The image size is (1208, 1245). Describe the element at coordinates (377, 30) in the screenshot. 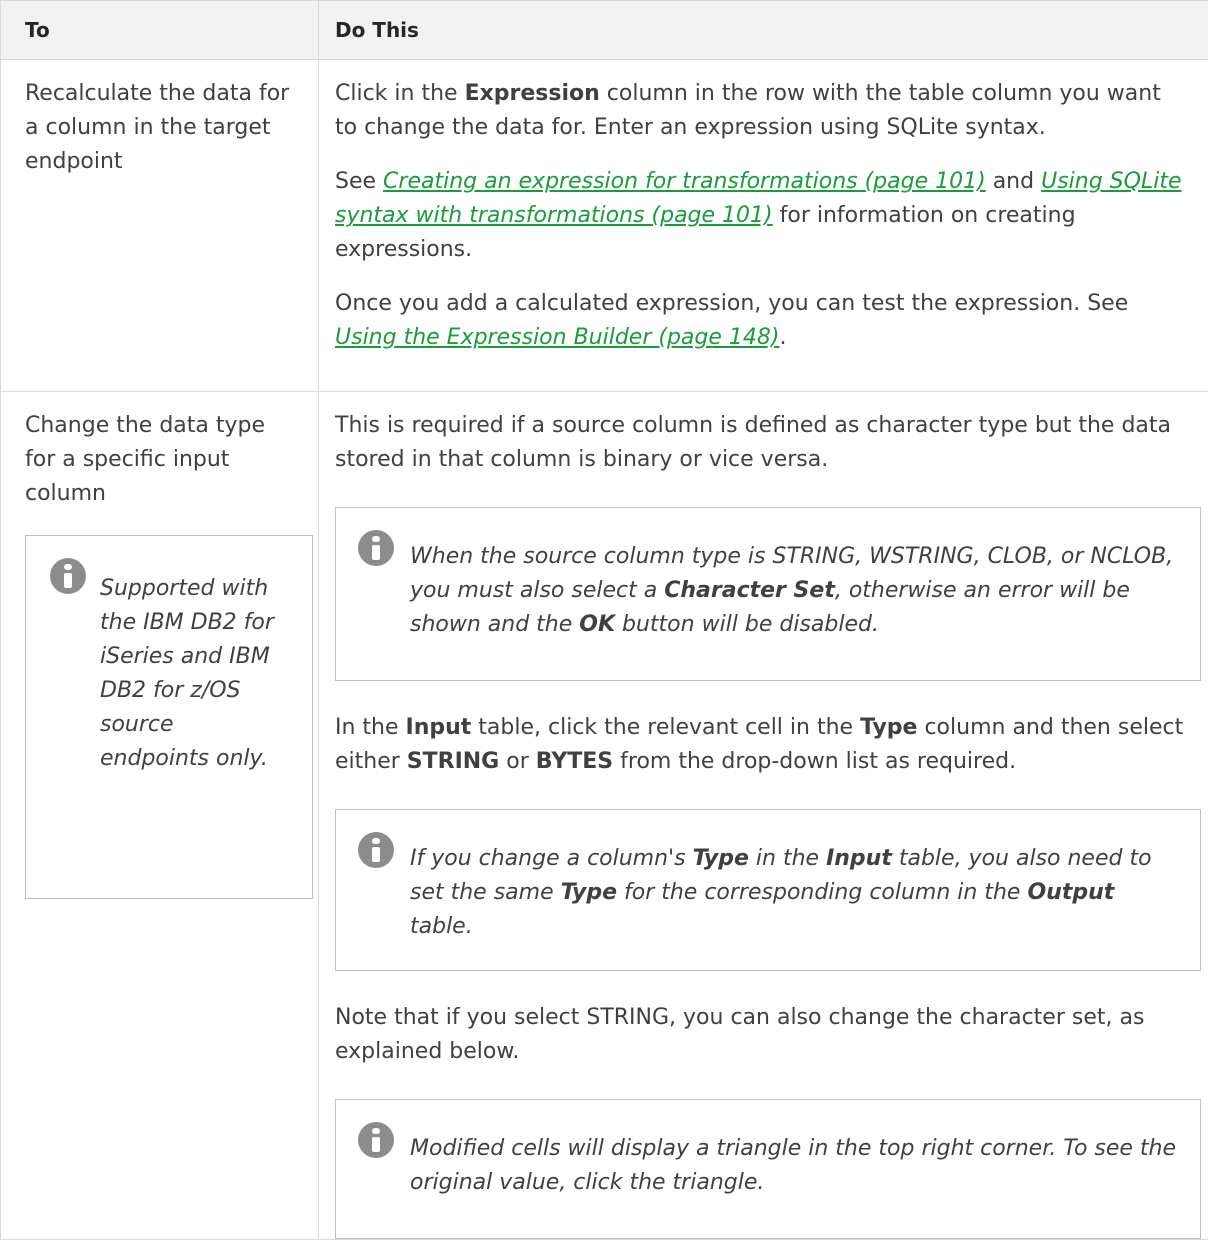

I see `header-do-this-label: Do This` at that location.